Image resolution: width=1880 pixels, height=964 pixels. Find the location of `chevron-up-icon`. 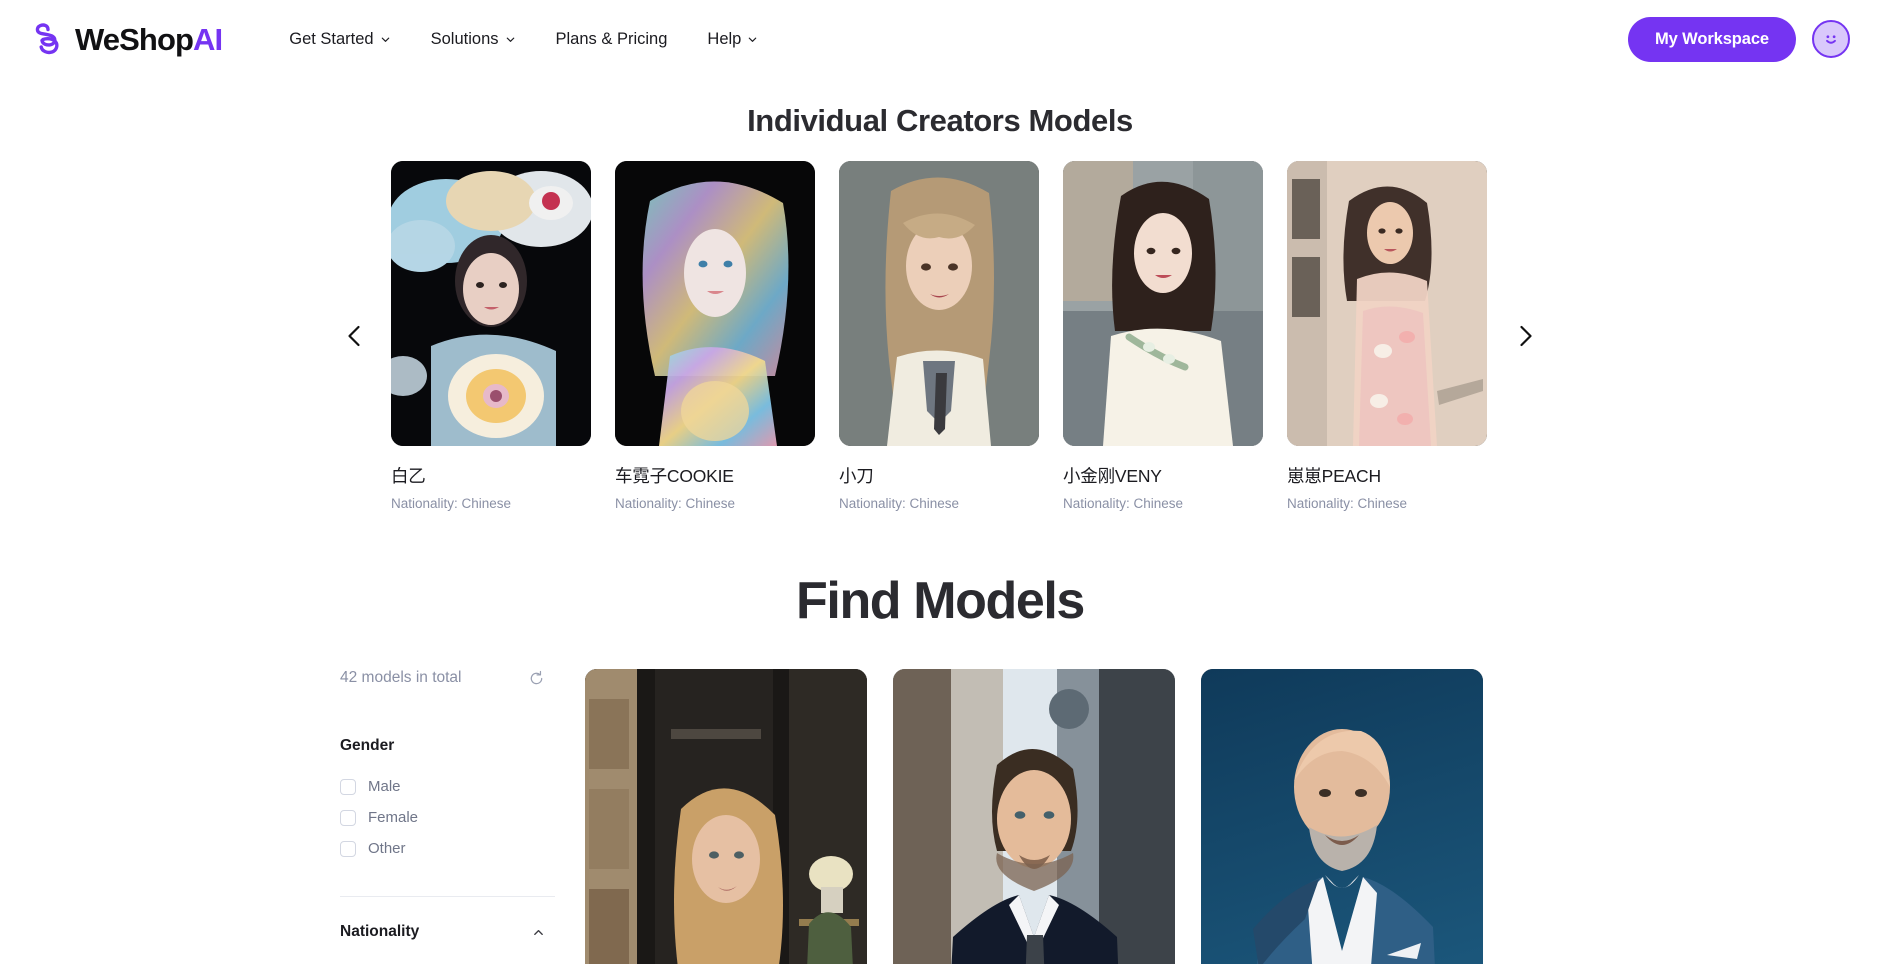

chevron-up-icon is located at coordinates (538, 932).